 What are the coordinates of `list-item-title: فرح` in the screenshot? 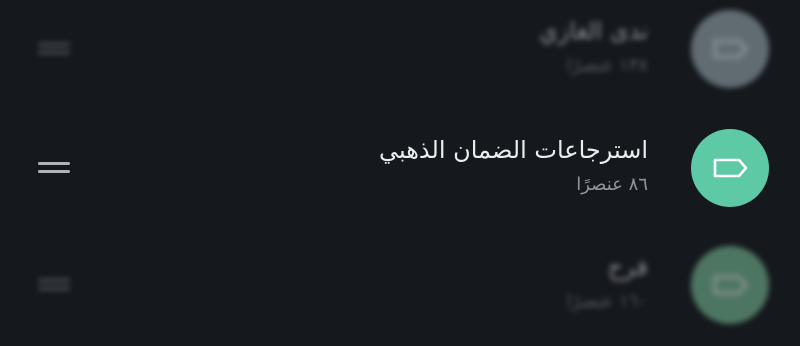 It's located at (627, 267).